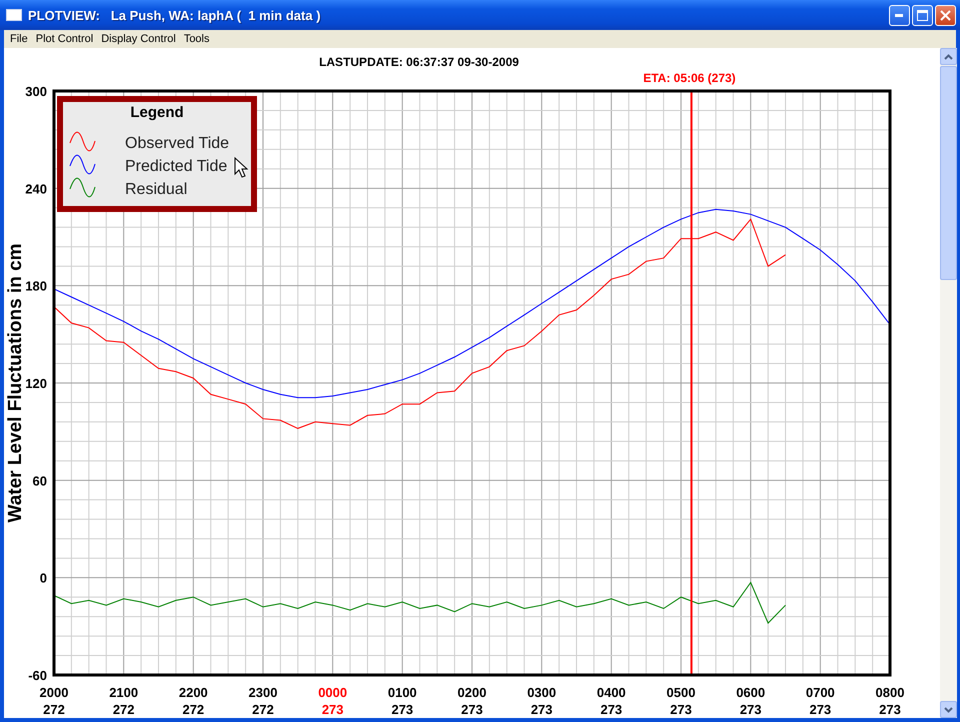  I want to click on scrollbar-thumb, so click(948, 173).